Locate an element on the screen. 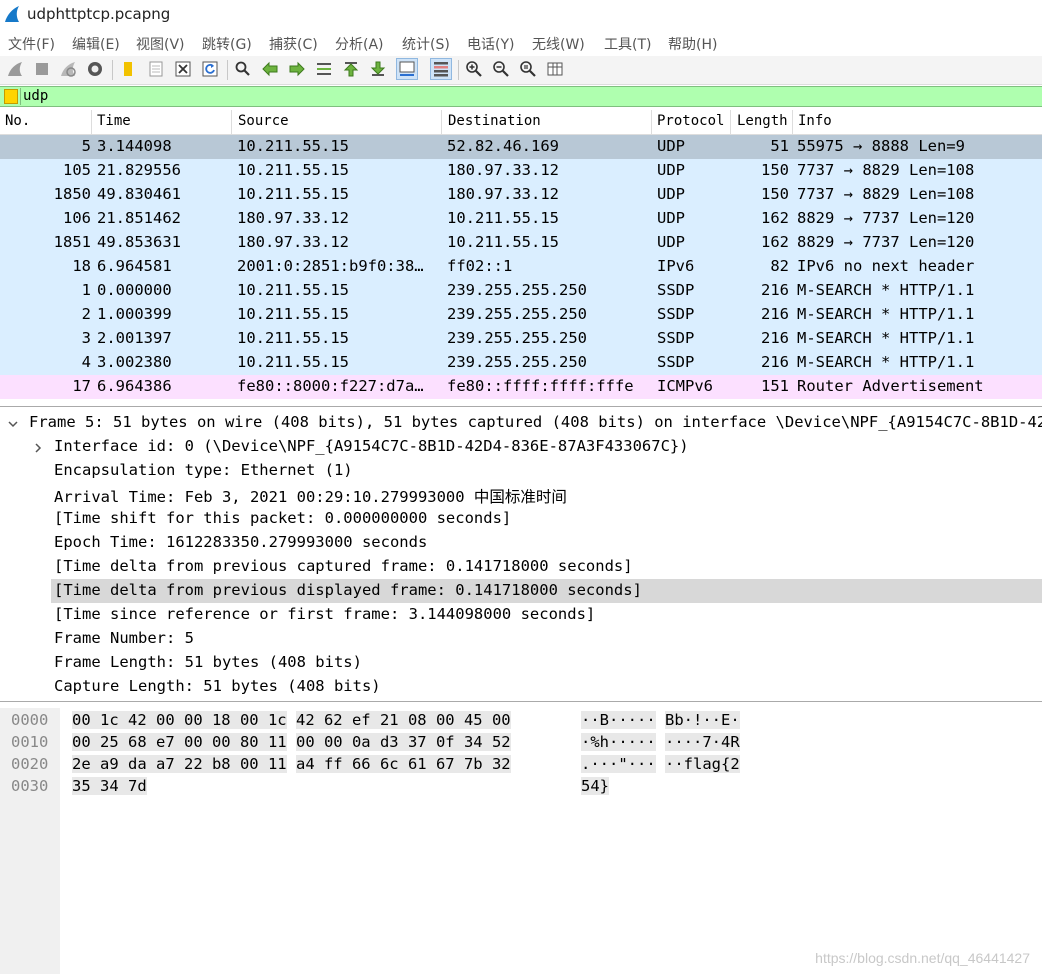 The image size is (1042, 974). menu-statistics: 统计(S) is located at coordinates (426, 44).